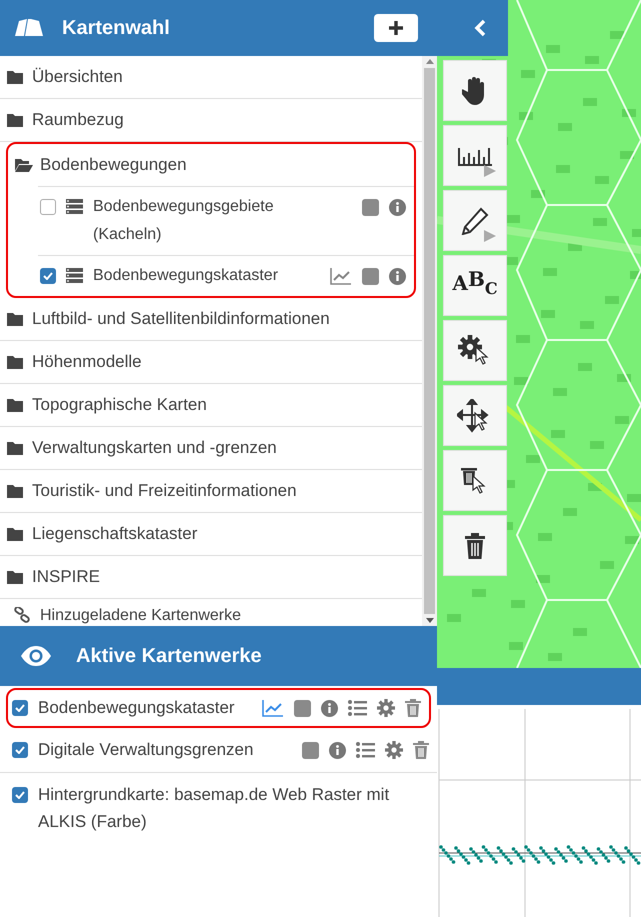 The width and height of the screenshot is (641, 917). I want to click on scrollbar, so click(429, 341).